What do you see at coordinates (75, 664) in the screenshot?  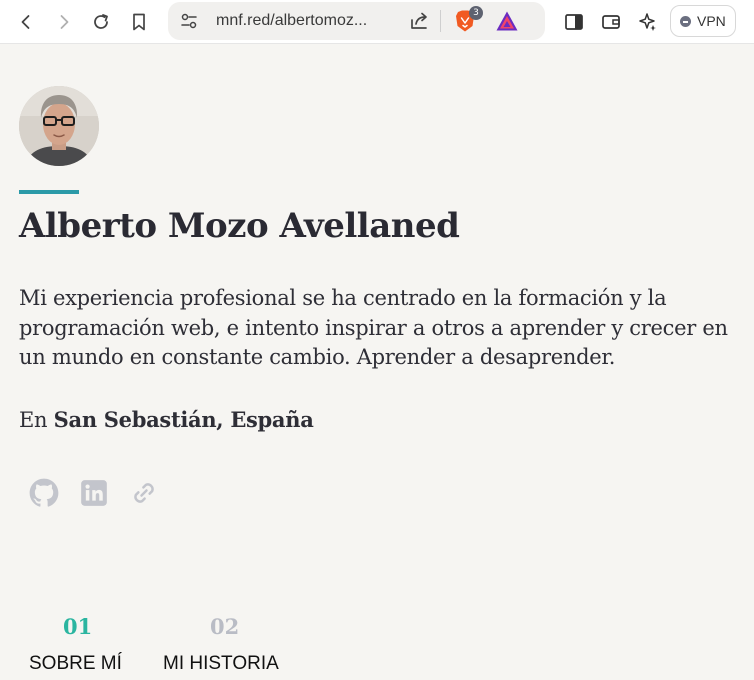 I see `tab-label: SOBRE MÍ` at bounding box center [75, 664].